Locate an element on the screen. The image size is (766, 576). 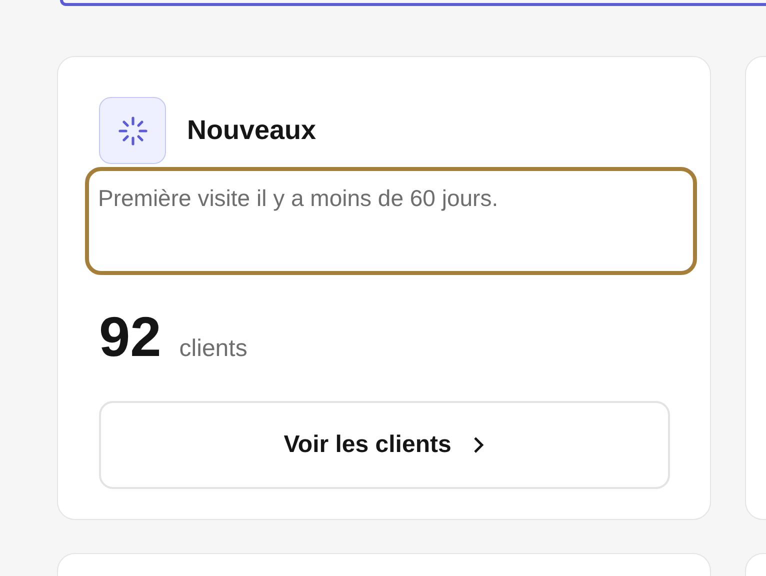
chevron-right-icon is located at coordinates (479, 445).